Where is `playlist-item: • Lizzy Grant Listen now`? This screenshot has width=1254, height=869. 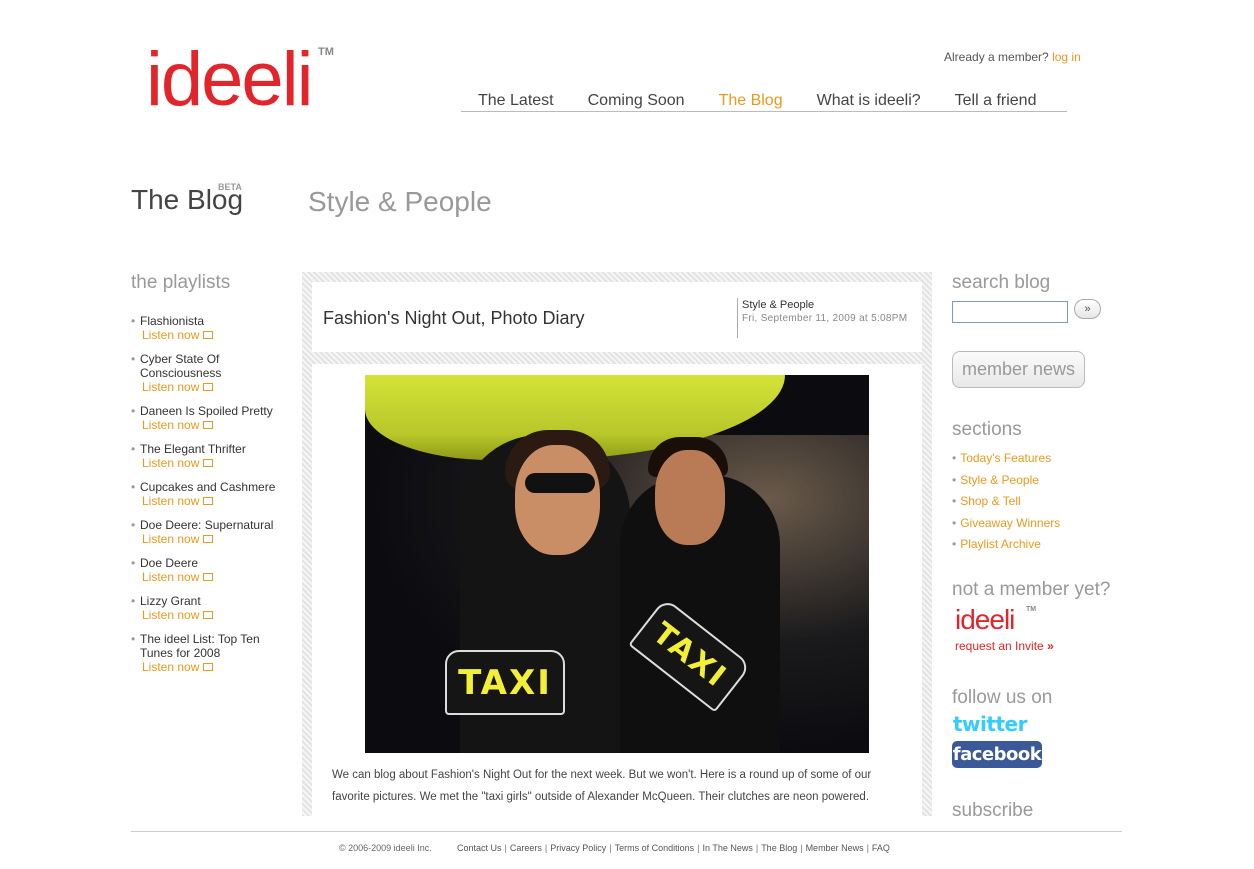
playlist-item: • Lizzy Grant Listen now is located at coordinates (211, 608).